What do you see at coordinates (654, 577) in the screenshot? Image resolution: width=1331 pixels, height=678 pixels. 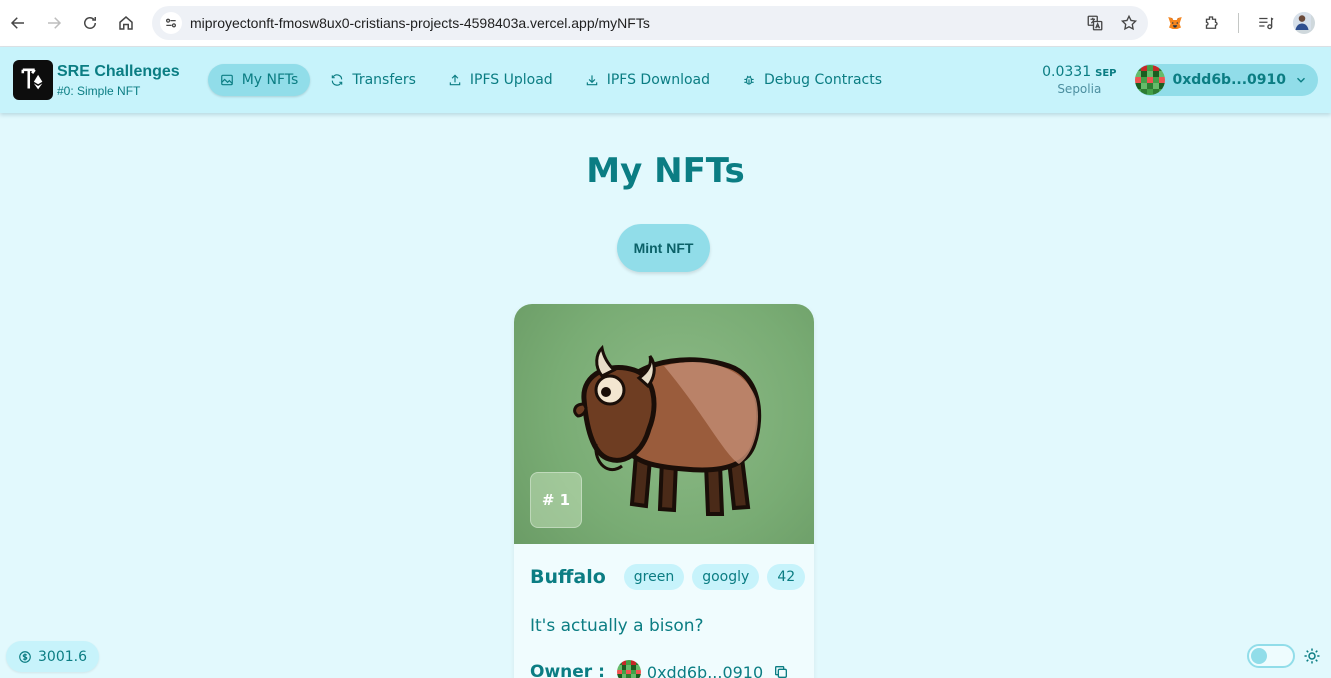 I see `attribute-chip: green` at bounding box center [654, 577].